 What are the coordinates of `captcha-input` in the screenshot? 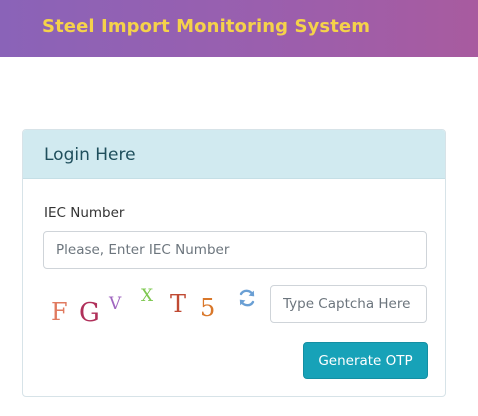 It's located at (348, 304).